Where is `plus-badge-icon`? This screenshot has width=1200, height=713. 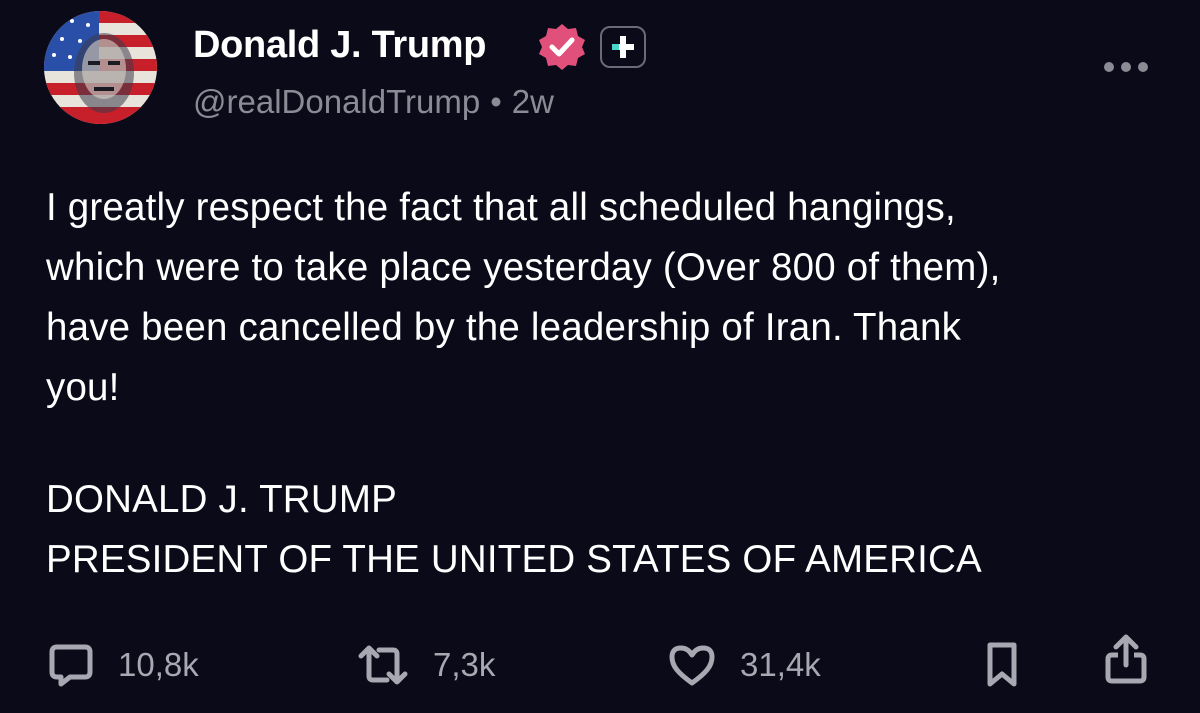
plus-badge-icon is located at coordinates (623, 47).